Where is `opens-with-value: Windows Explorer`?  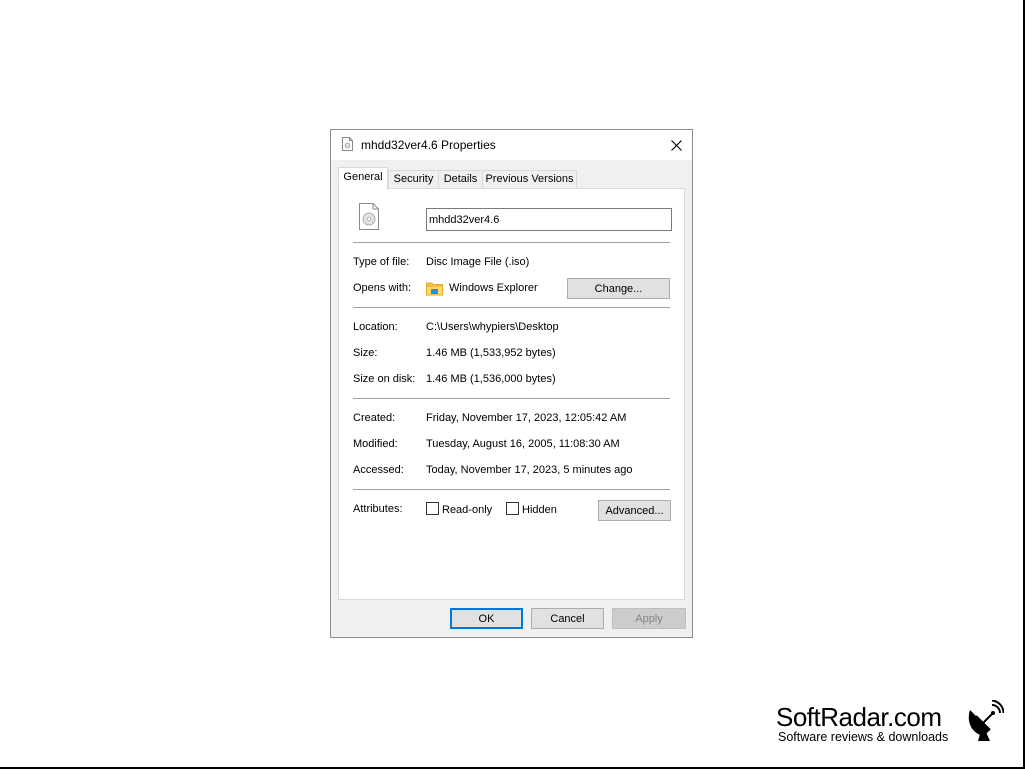
opens-with-value: Windows Explorer is located at coordinates (493, 288).